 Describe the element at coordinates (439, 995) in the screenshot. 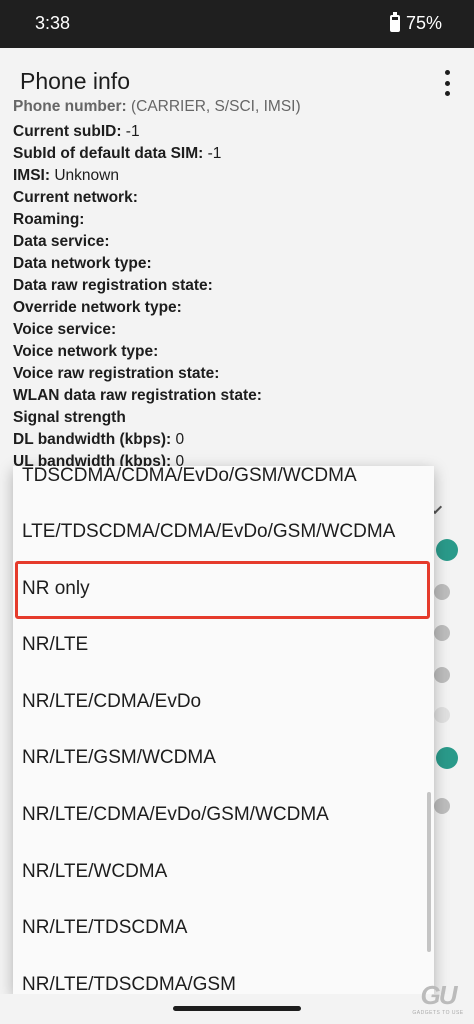

I see `watermark-logo: GU` at that location.